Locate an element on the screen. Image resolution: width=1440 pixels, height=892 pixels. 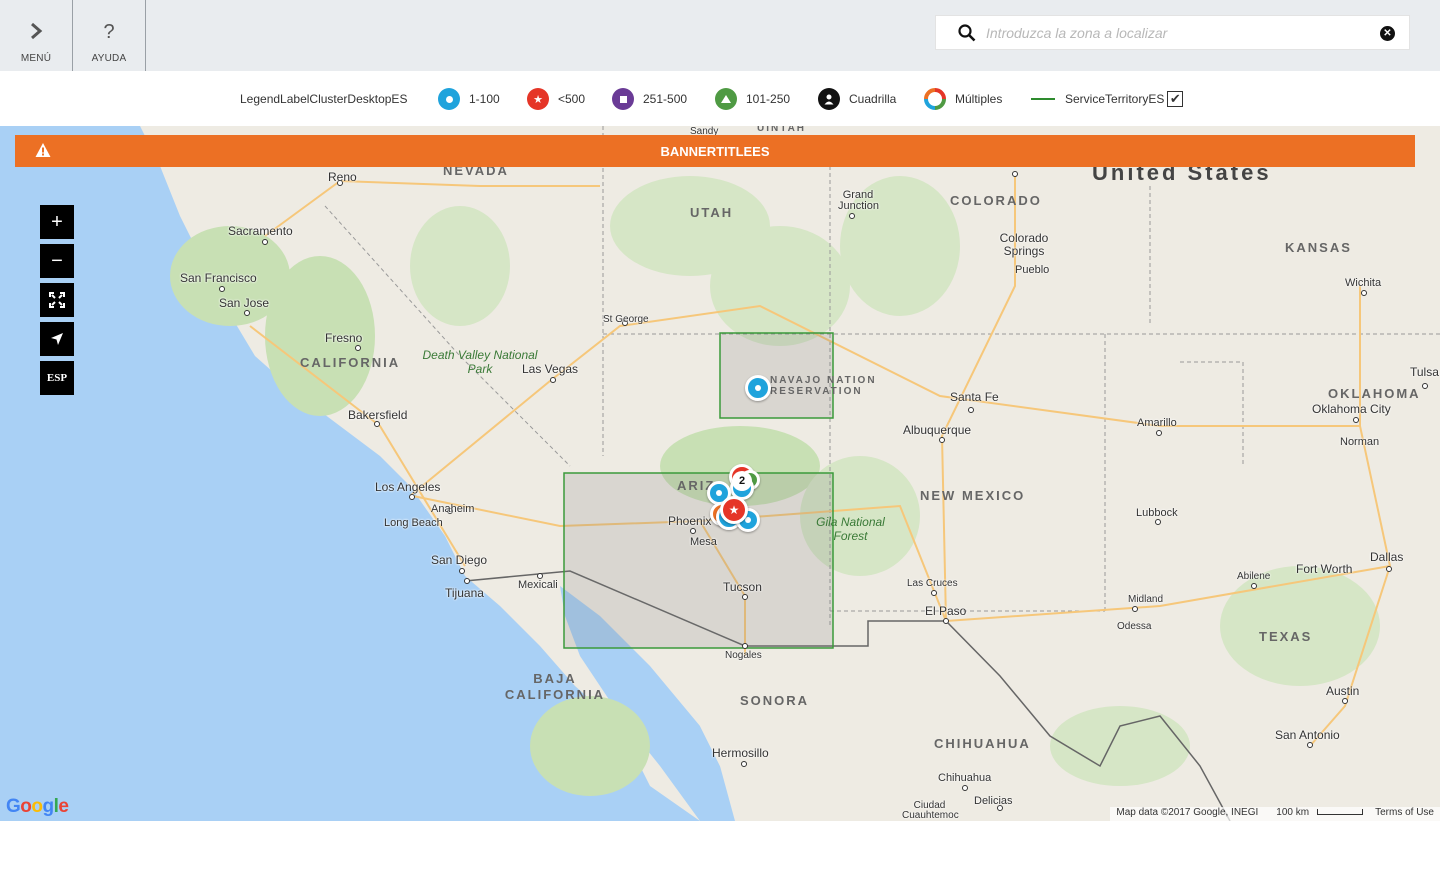
chevron-right-icon is located at coordinates (36, 33).